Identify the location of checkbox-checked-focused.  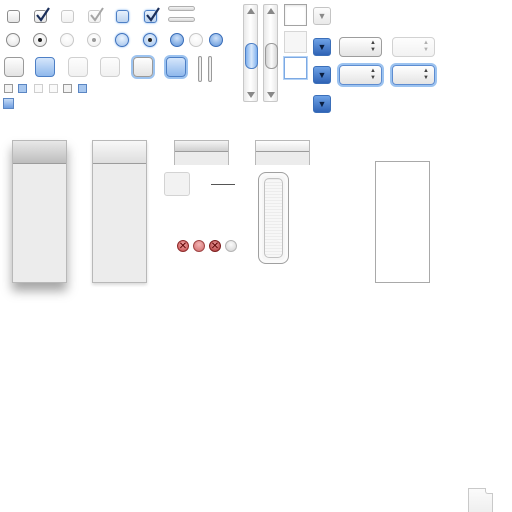
(152, 15).